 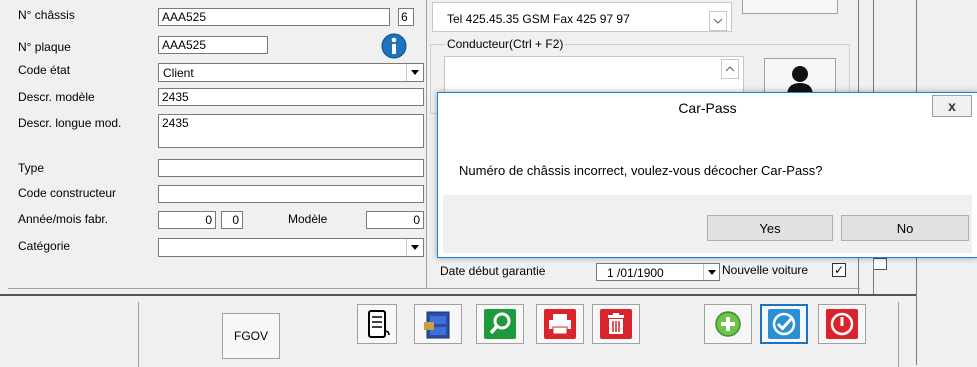 I want to click on descr-modele-input: 2435, so click(x=291, y=97).